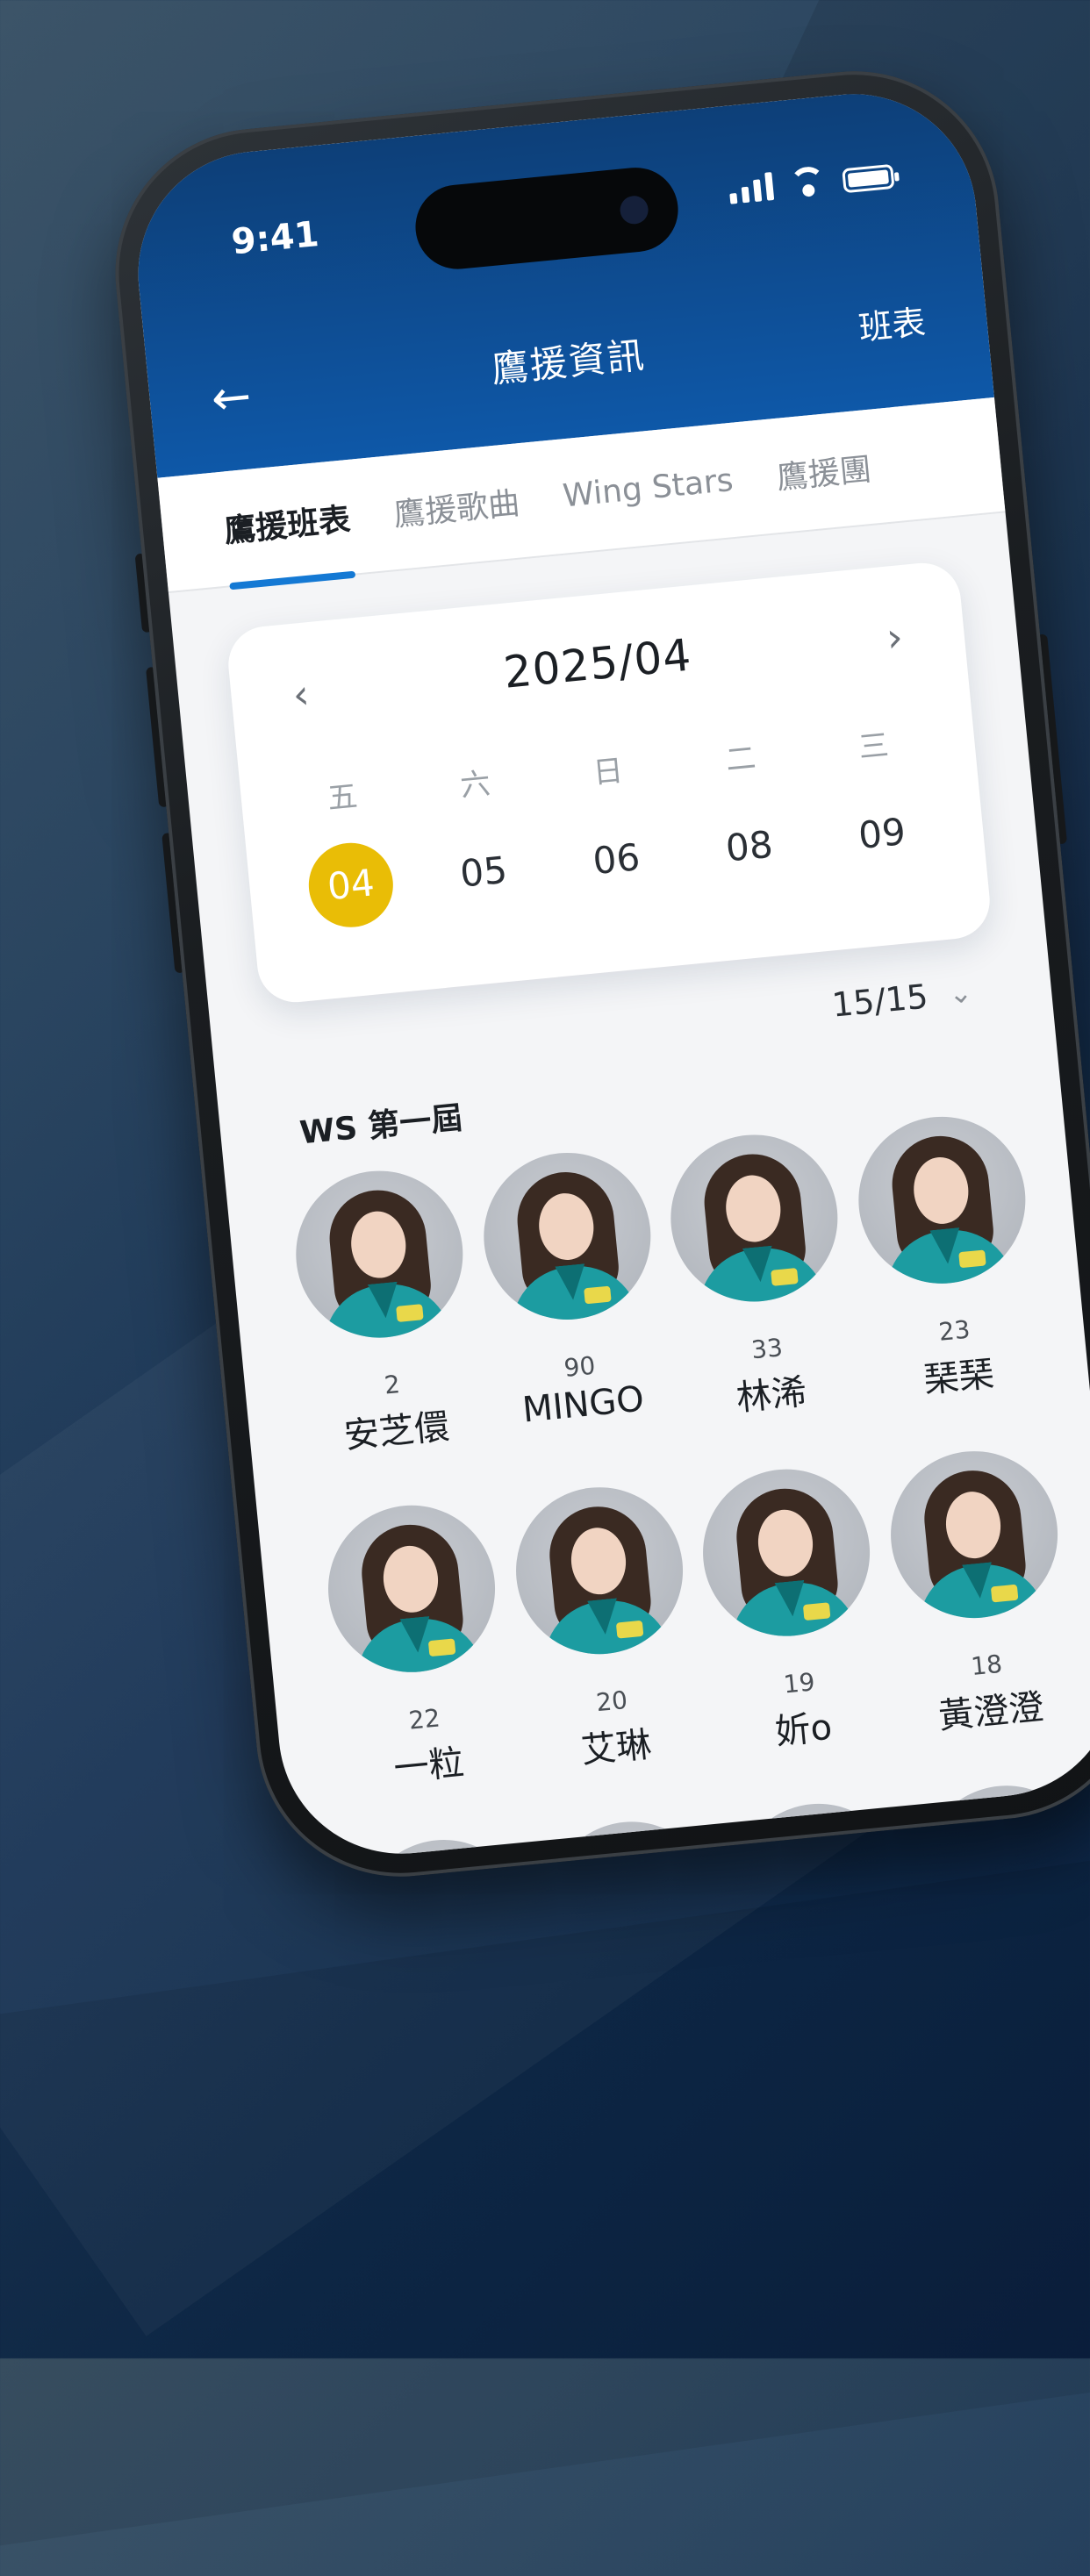 The image size is (1090, 2576). What do you see at coordinates (287, 522) in the screenshot?
I see `tab-cheer-schedule: 鷹援班表` at bounding box center [287, 522].